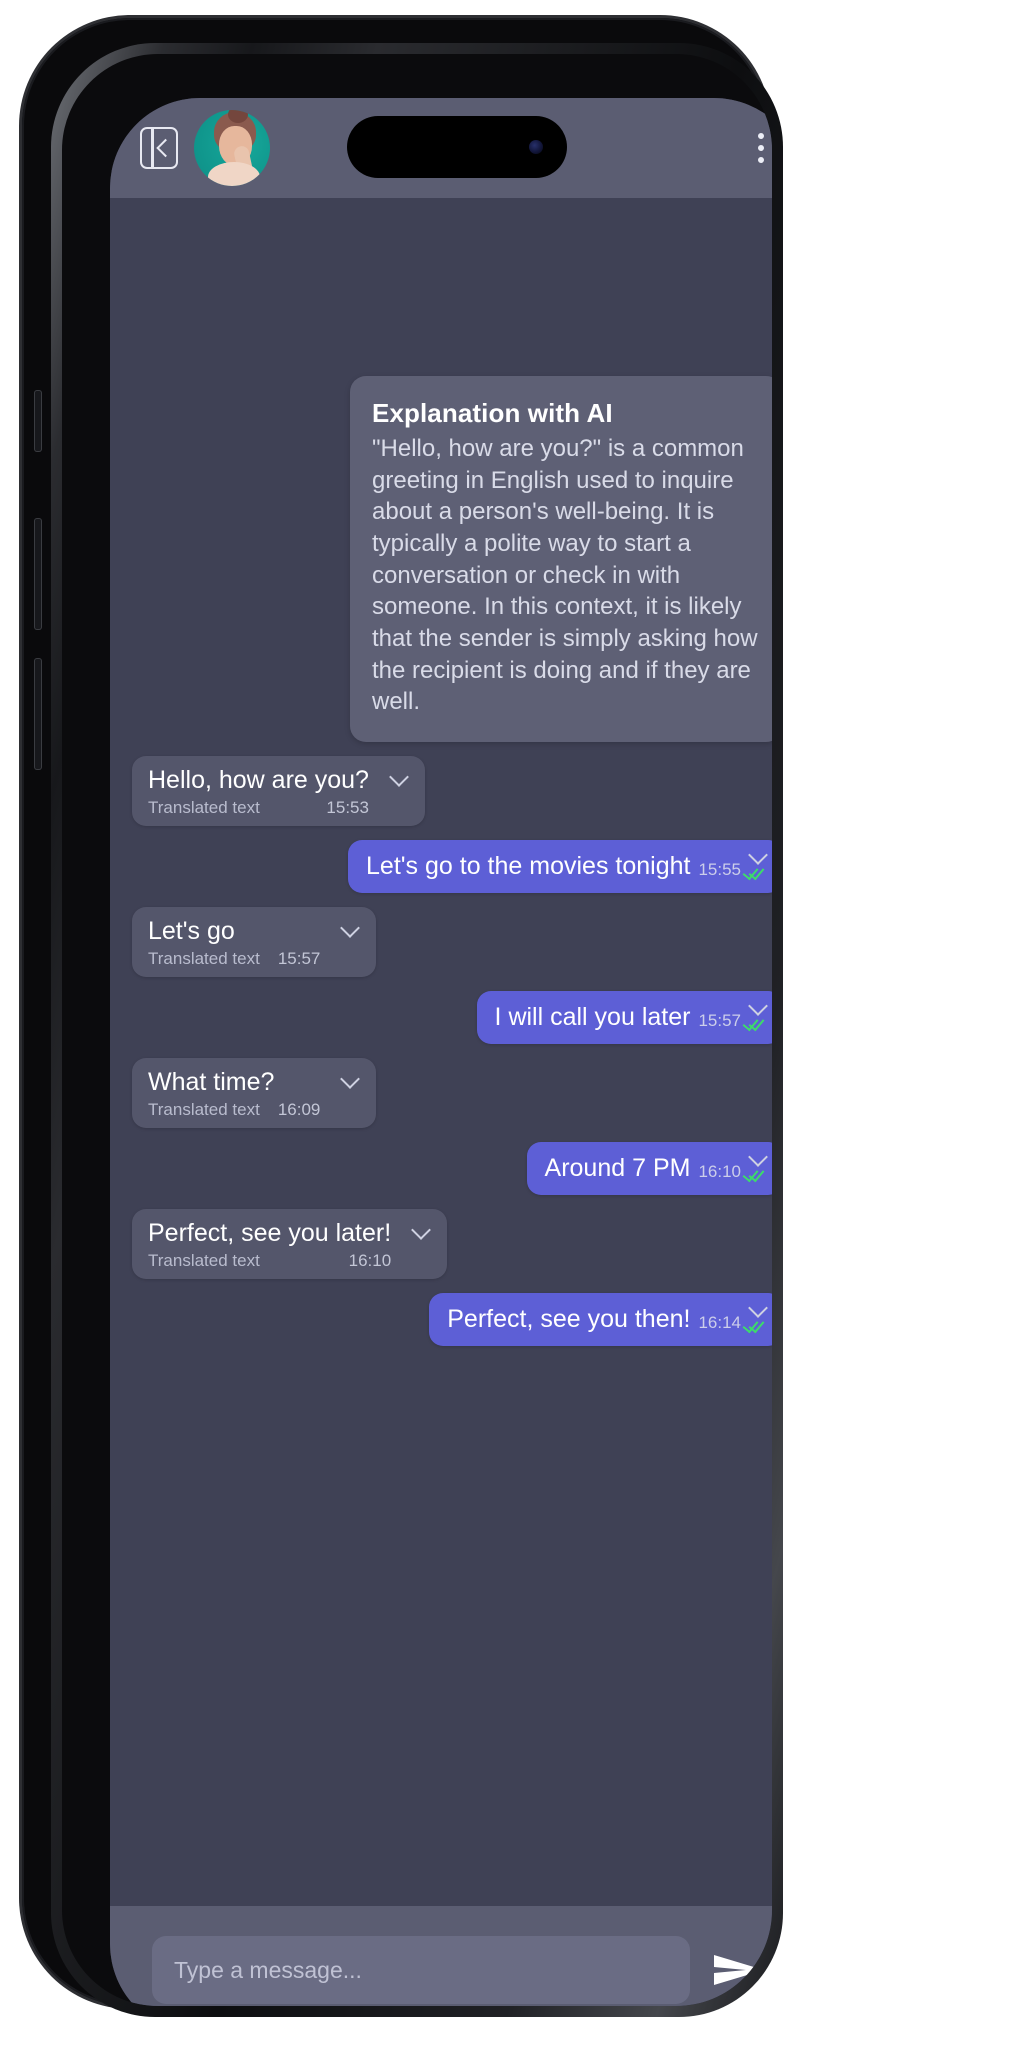 The image size is (1010, 2046). I want to click on volume-up-button, so click(38, 574).